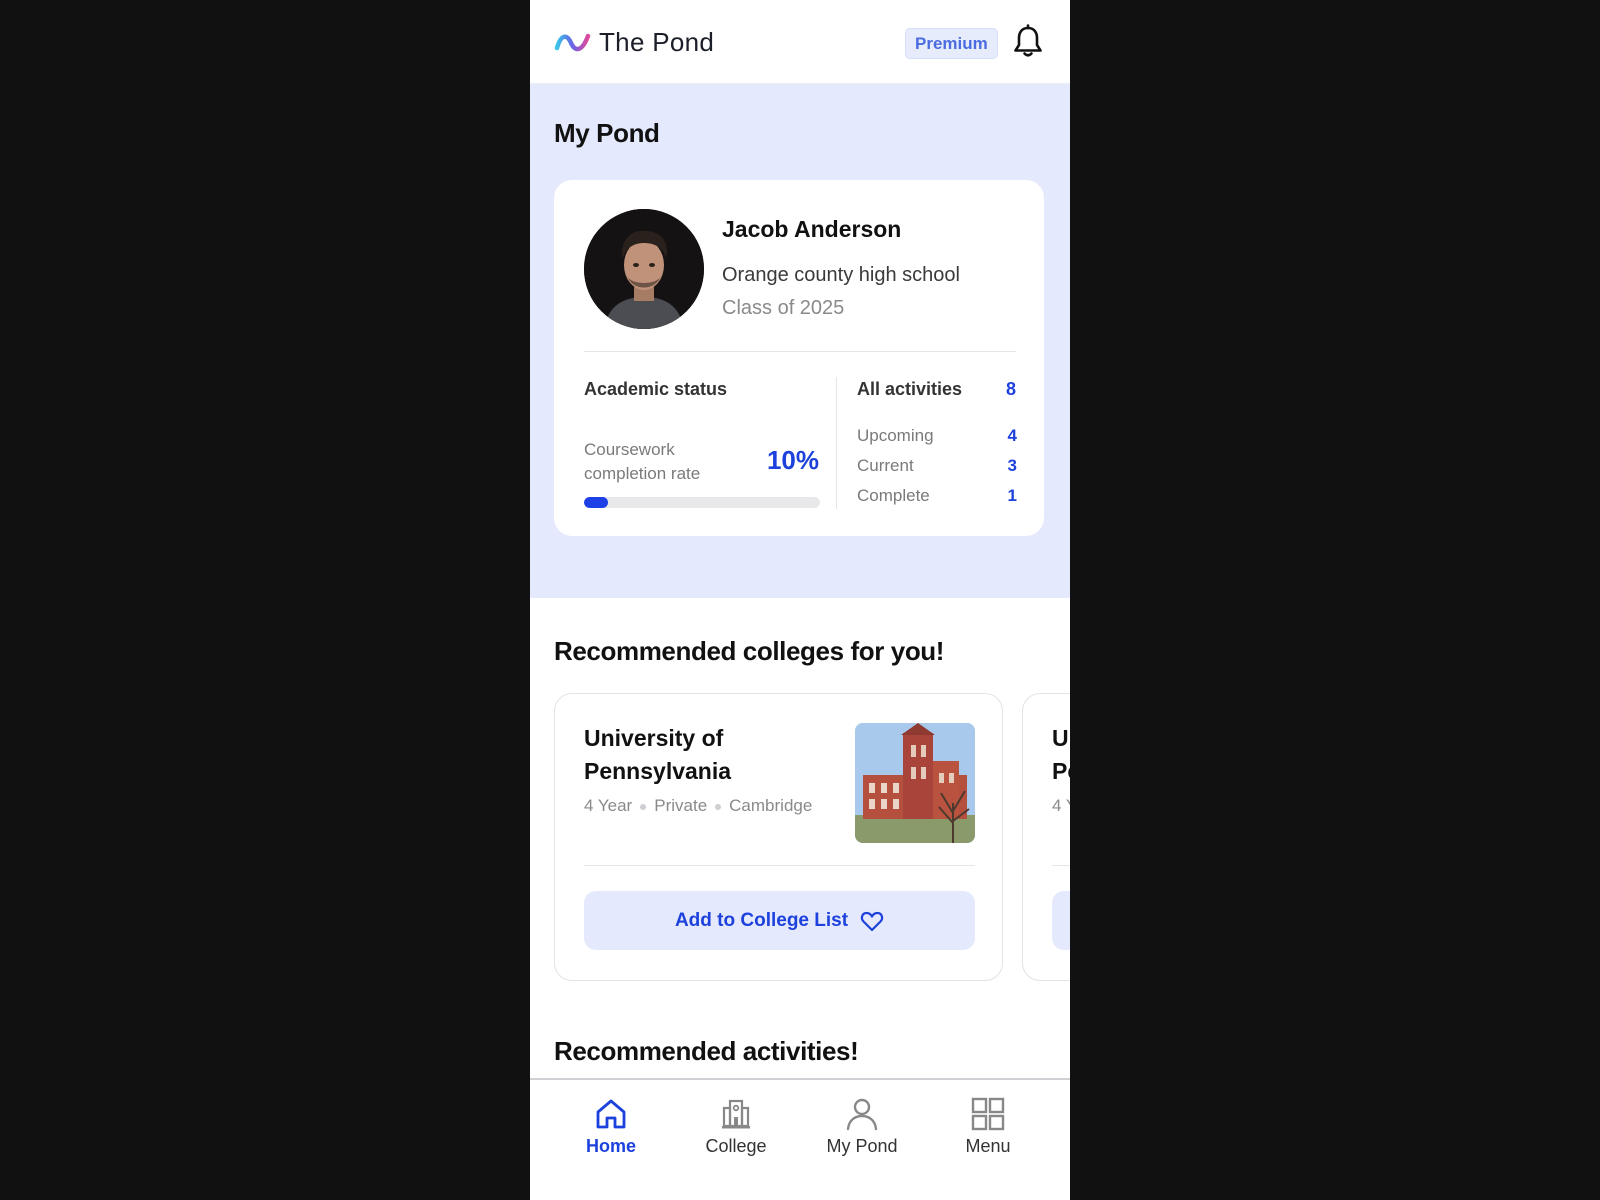  I want to click on coursework-percent: 10%, so click(792, 460).